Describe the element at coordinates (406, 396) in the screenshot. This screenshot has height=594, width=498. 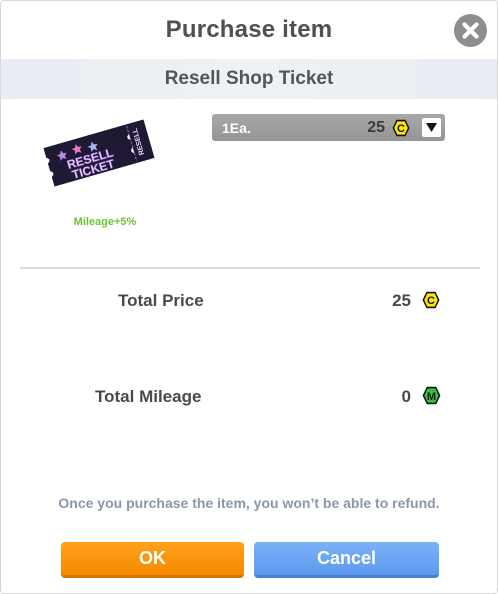
I see `total-mileage-value: 0` at that location.